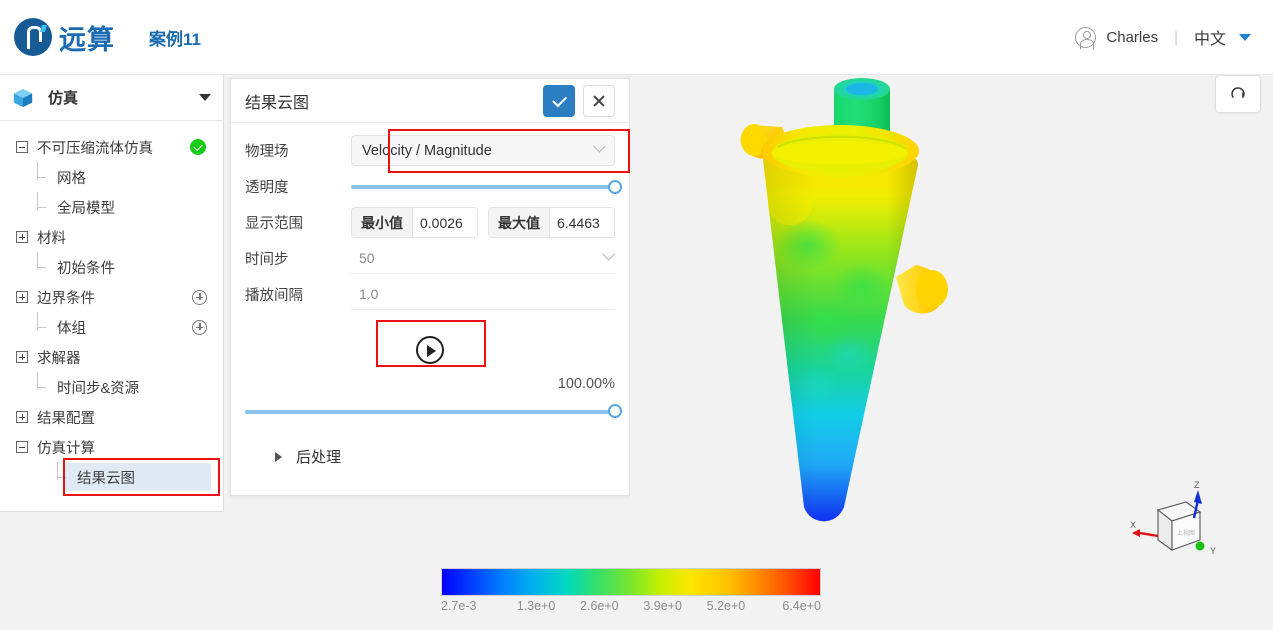  Describe the element at coordinates (98, 388) in the screenshot. I see `tree-item-label: 时间步&资源` at that location.